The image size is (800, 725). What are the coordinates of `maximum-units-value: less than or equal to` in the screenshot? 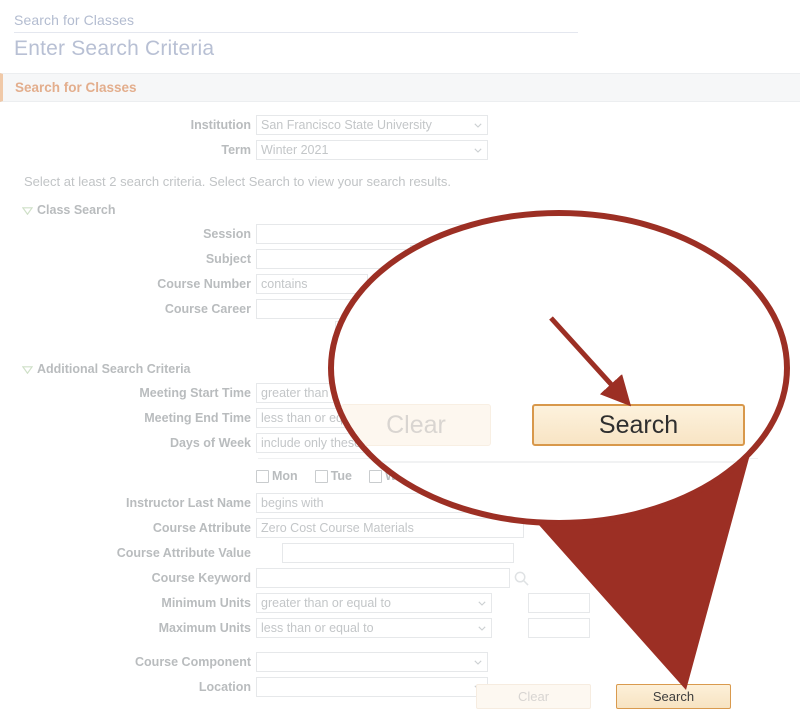 It's located at (317, 628).